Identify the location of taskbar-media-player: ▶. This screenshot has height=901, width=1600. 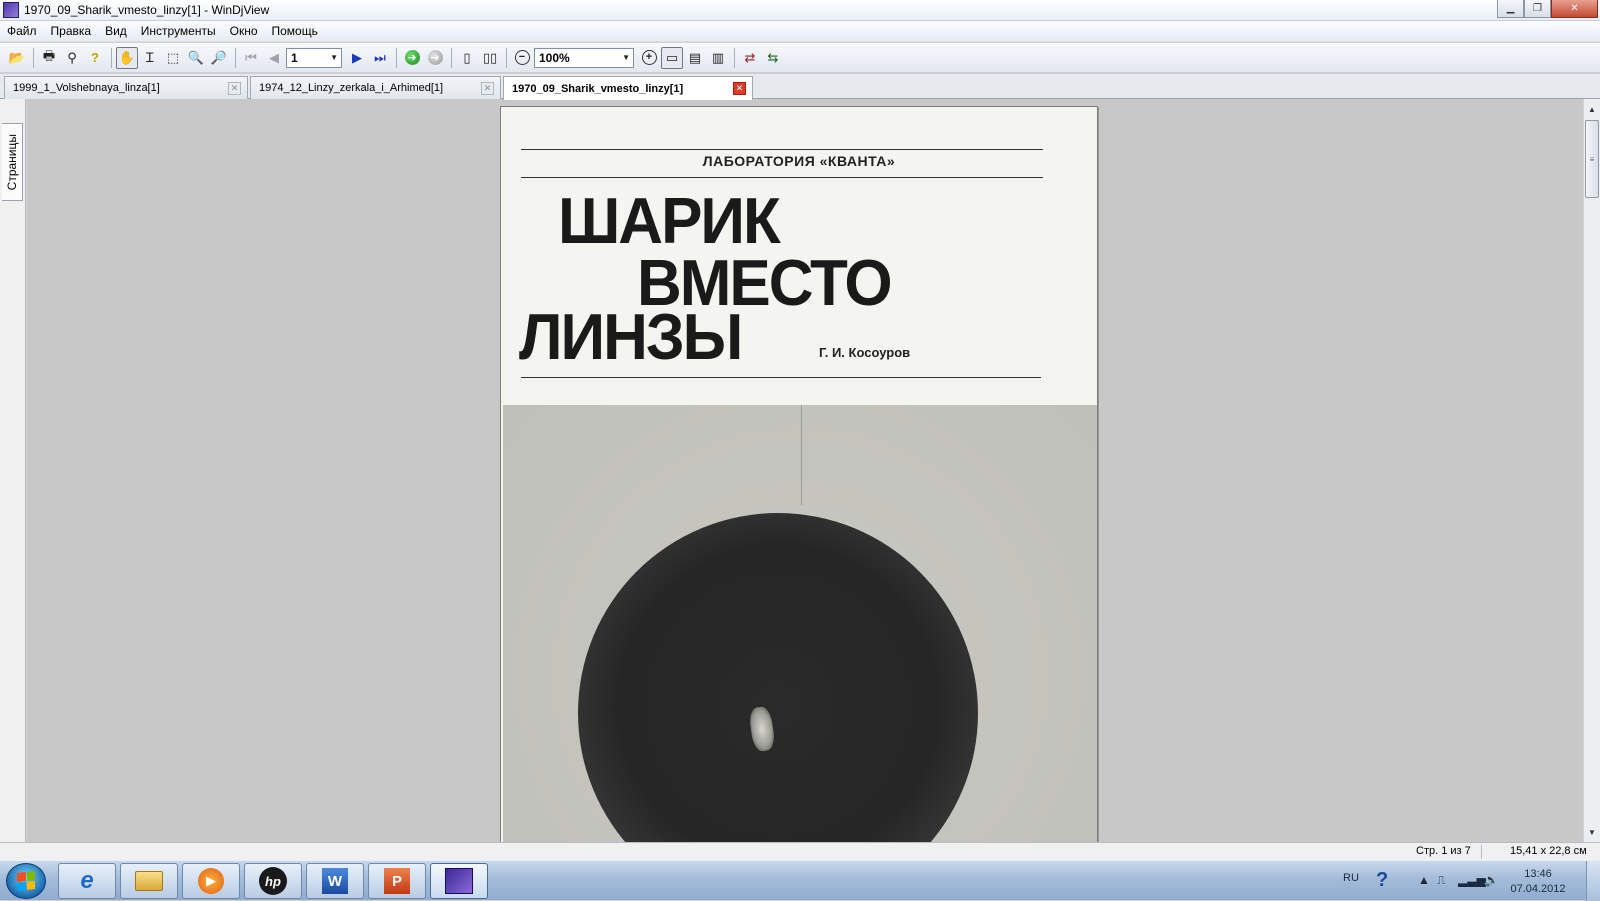
(211, 881).